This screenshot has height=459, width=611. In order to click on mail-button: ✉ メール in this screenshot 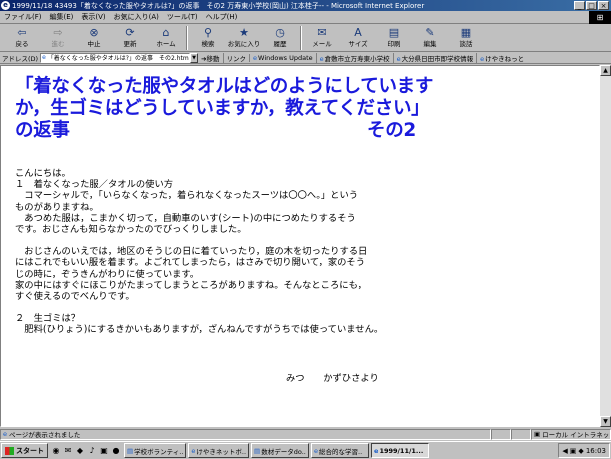, I will do `click(322, 38)`.